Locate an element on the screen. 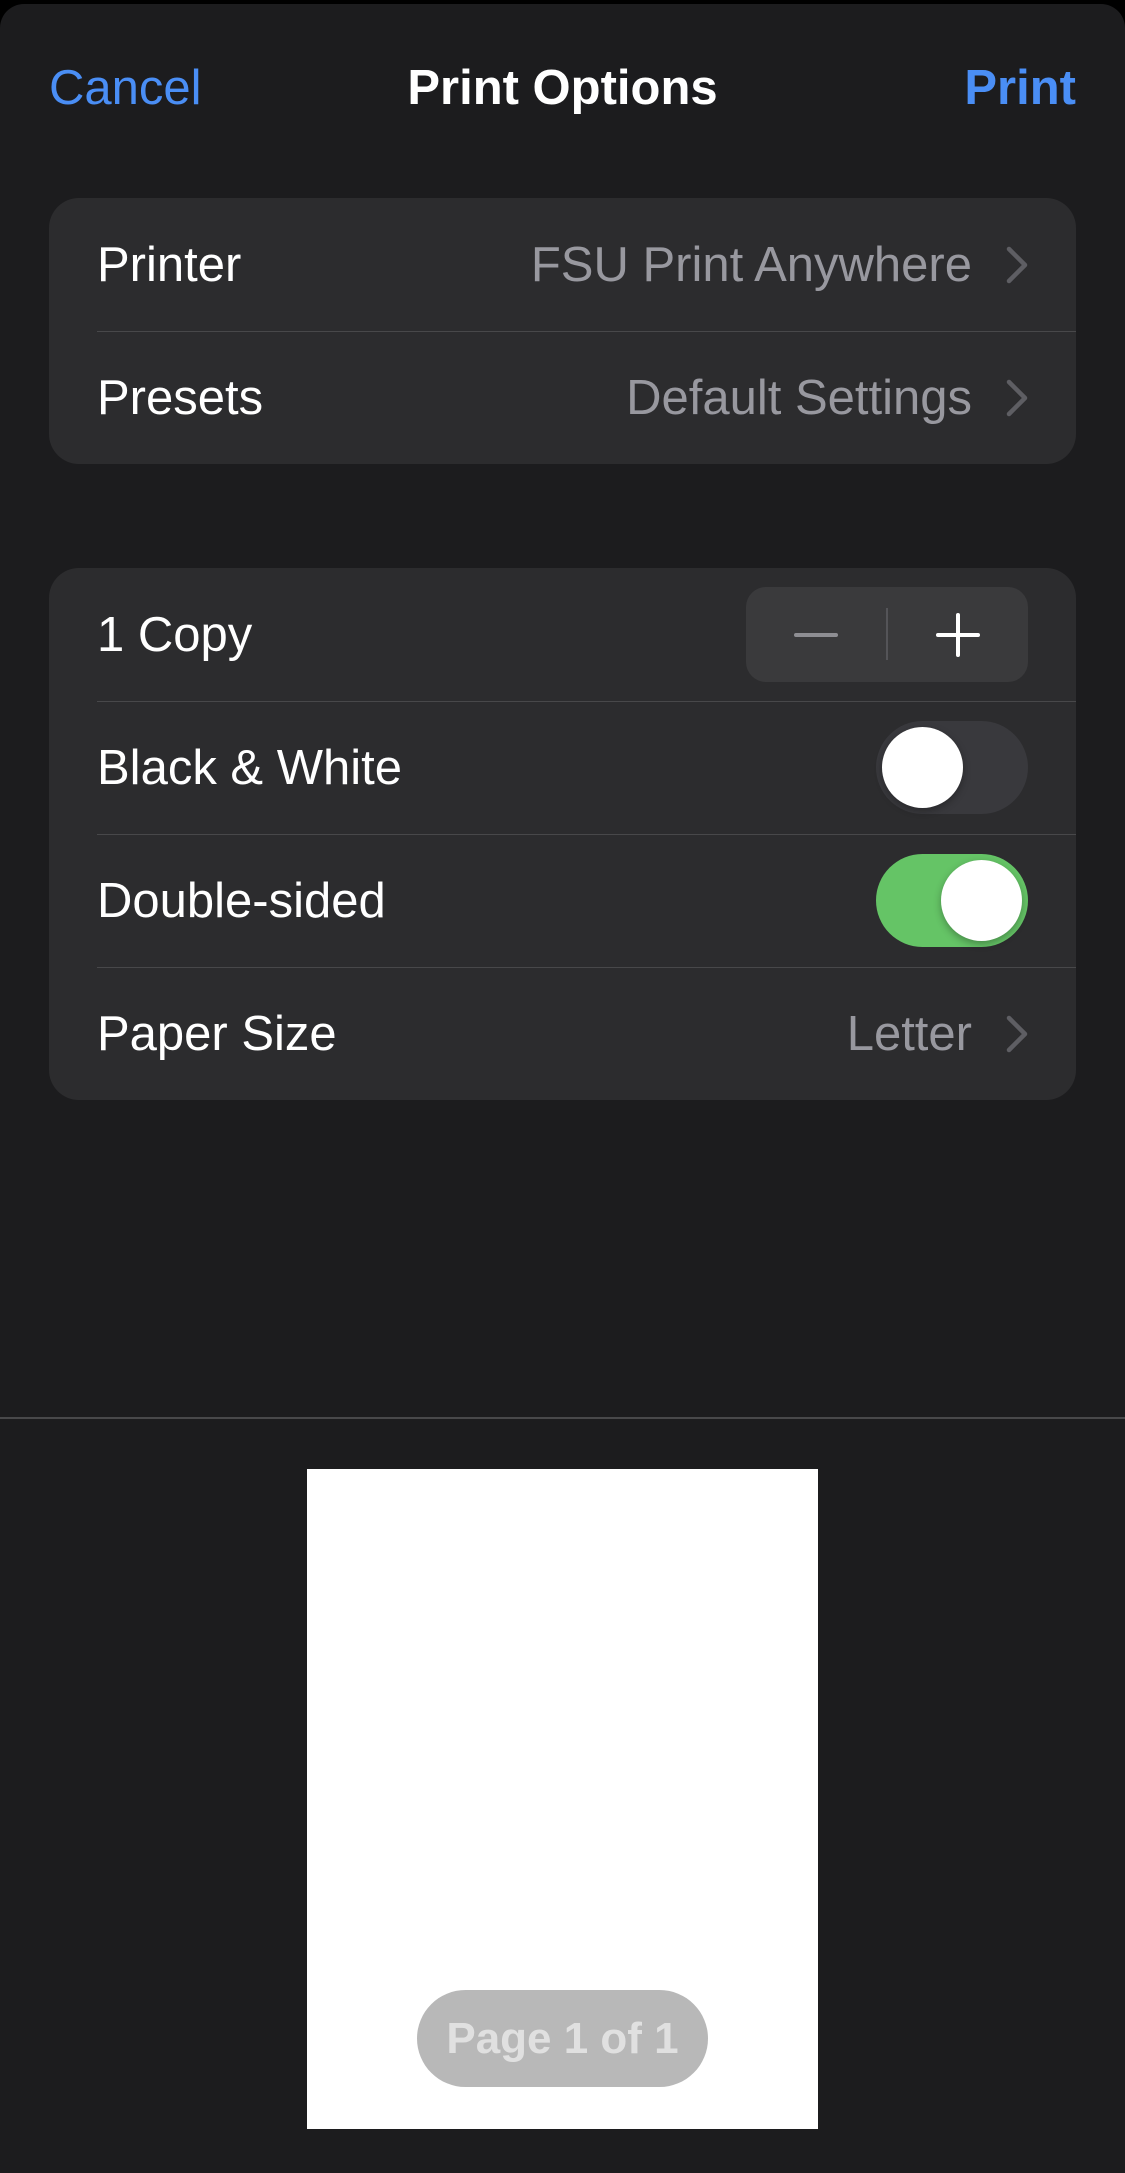  copies-label: 1 Copy is located at coordinates (175, 634).